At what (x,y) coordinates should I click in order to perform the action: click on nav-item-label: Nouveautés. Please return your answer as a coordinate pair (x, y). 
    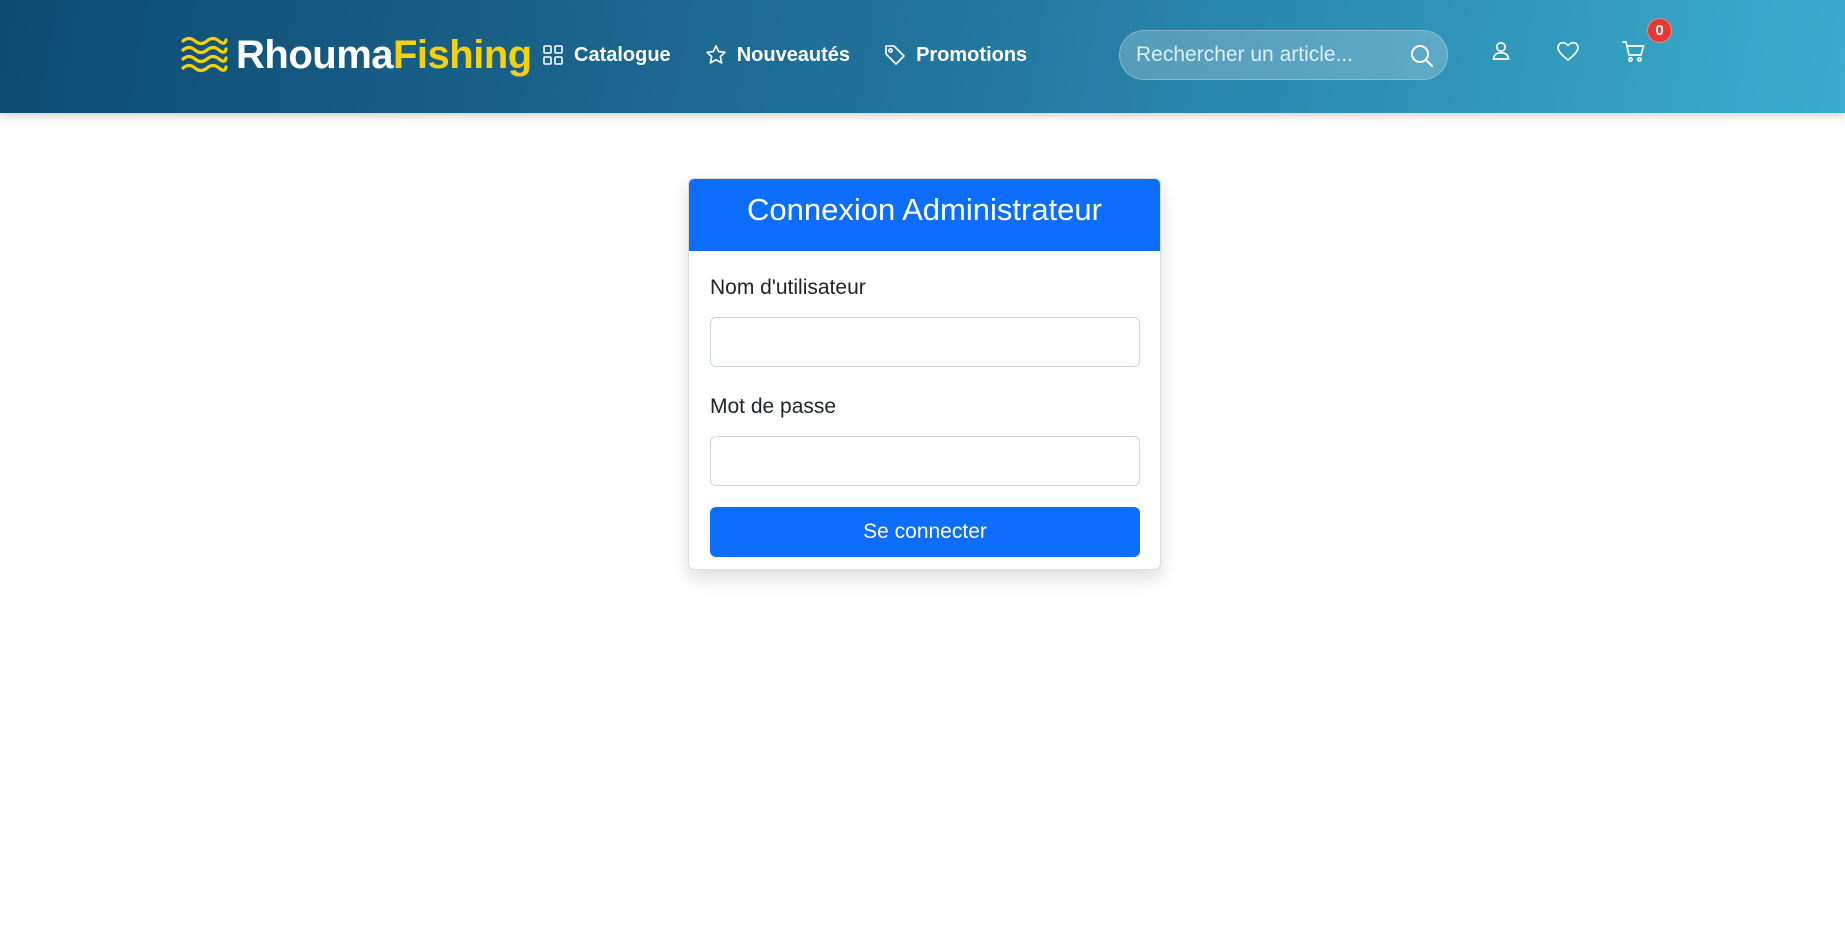
    Looking at the image, I should click on (793, 54).